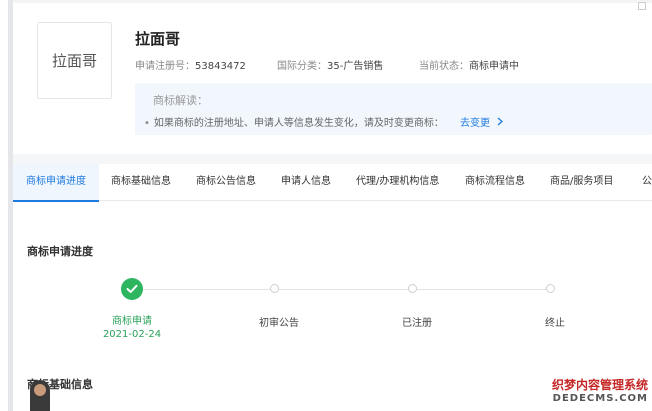 Image resolution: width=652 pixels, height=411 pixels. Describe the element at coordinates (647, 182) in the screenshot. I see `tab-more: 公` at that location.